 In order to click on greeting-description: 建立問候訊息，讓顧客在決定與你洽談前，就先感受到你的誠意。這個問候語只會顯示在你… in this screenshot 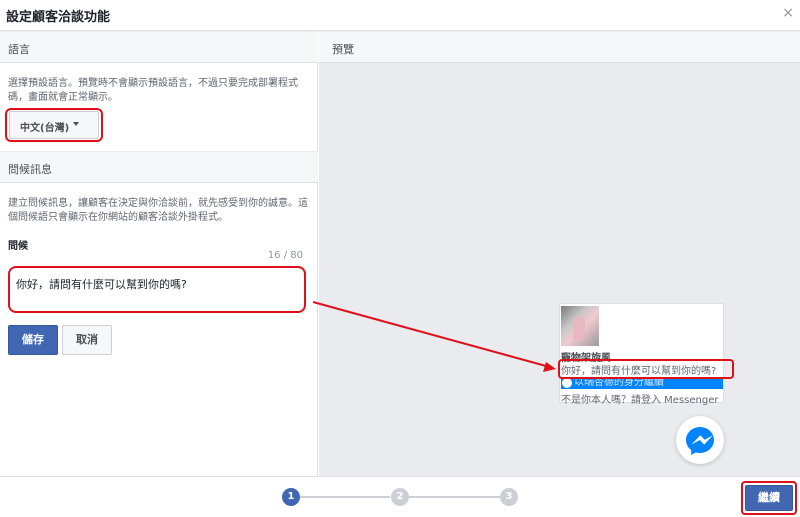, I will do `click(158, 210)`.